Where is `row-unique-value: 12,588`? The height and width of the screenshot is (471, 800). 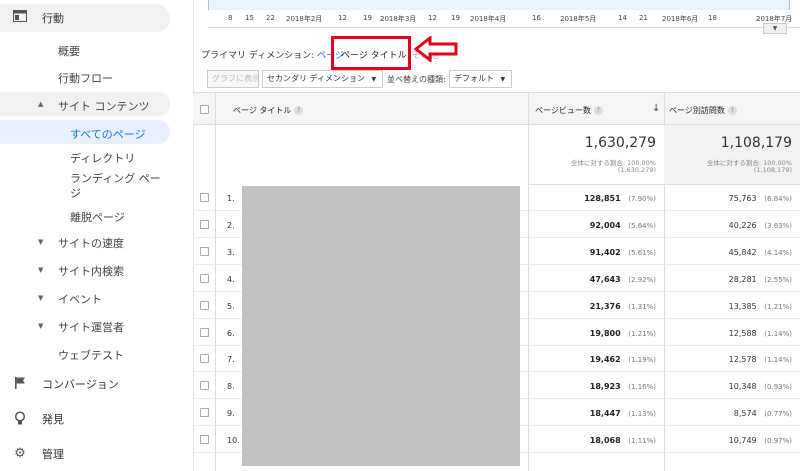
row-unique-value: 12,588 is located at coordinates (742, 333).